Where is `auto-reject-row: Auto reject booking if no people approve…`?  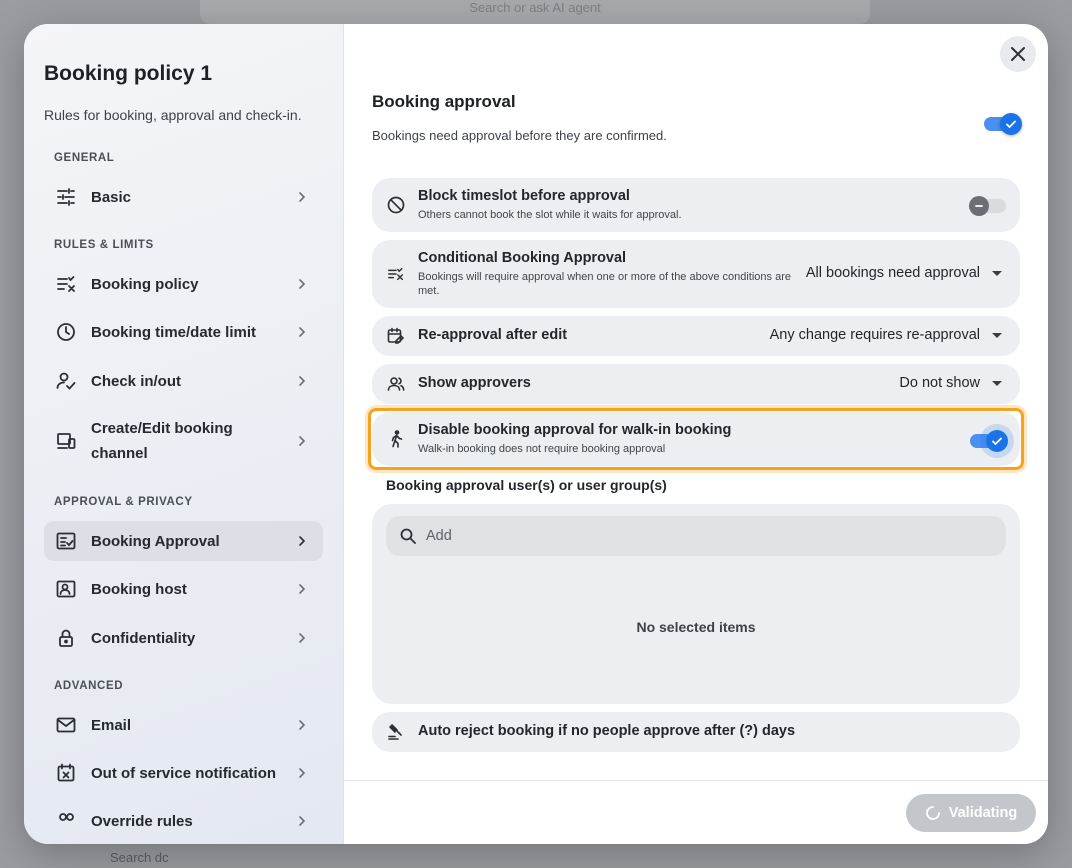 auto-reject-row: Auto reject booking if no people approve… is located at coordinates (696, 732).